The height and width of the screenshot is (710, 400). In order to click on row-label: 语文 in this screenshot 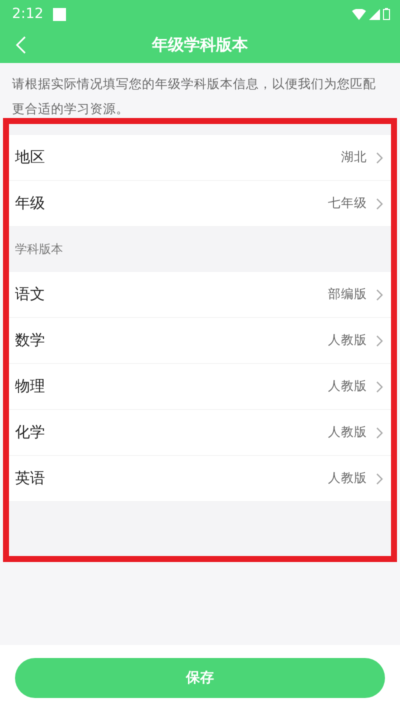, I will do `click(30, 294)`.